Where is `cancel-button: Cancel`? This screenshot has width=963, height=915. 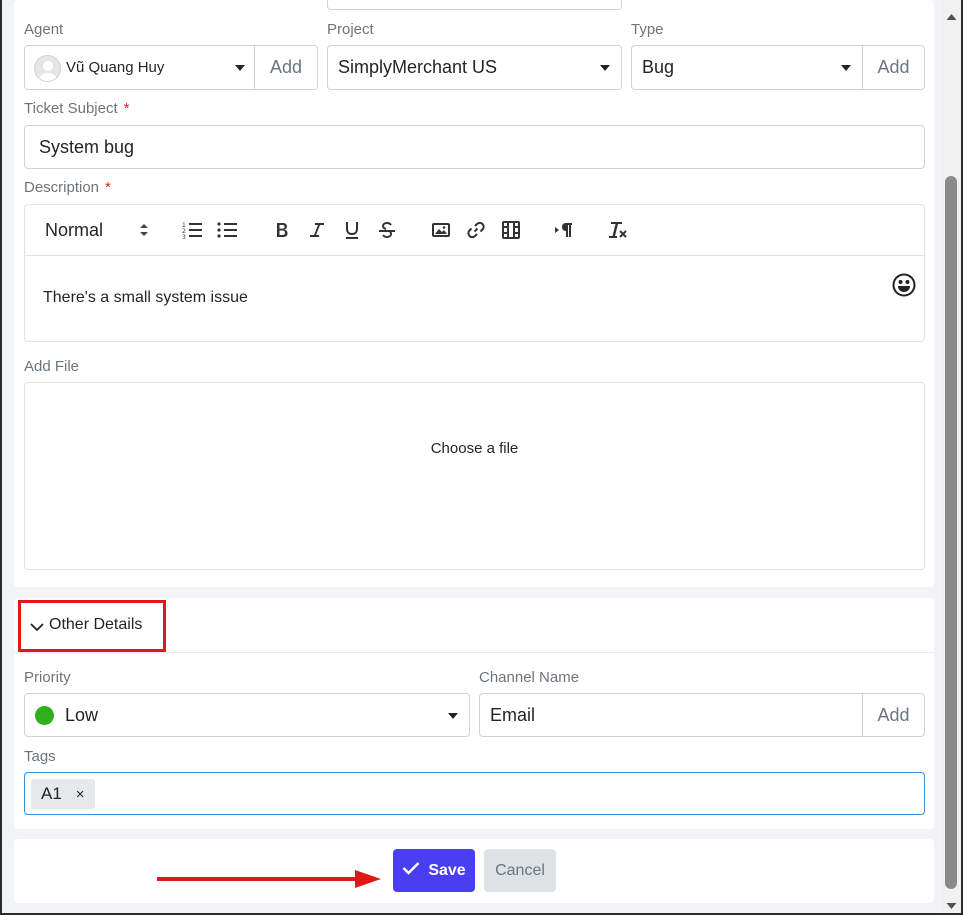
cancel-button: Cancel is located at coordinates (520, 870).